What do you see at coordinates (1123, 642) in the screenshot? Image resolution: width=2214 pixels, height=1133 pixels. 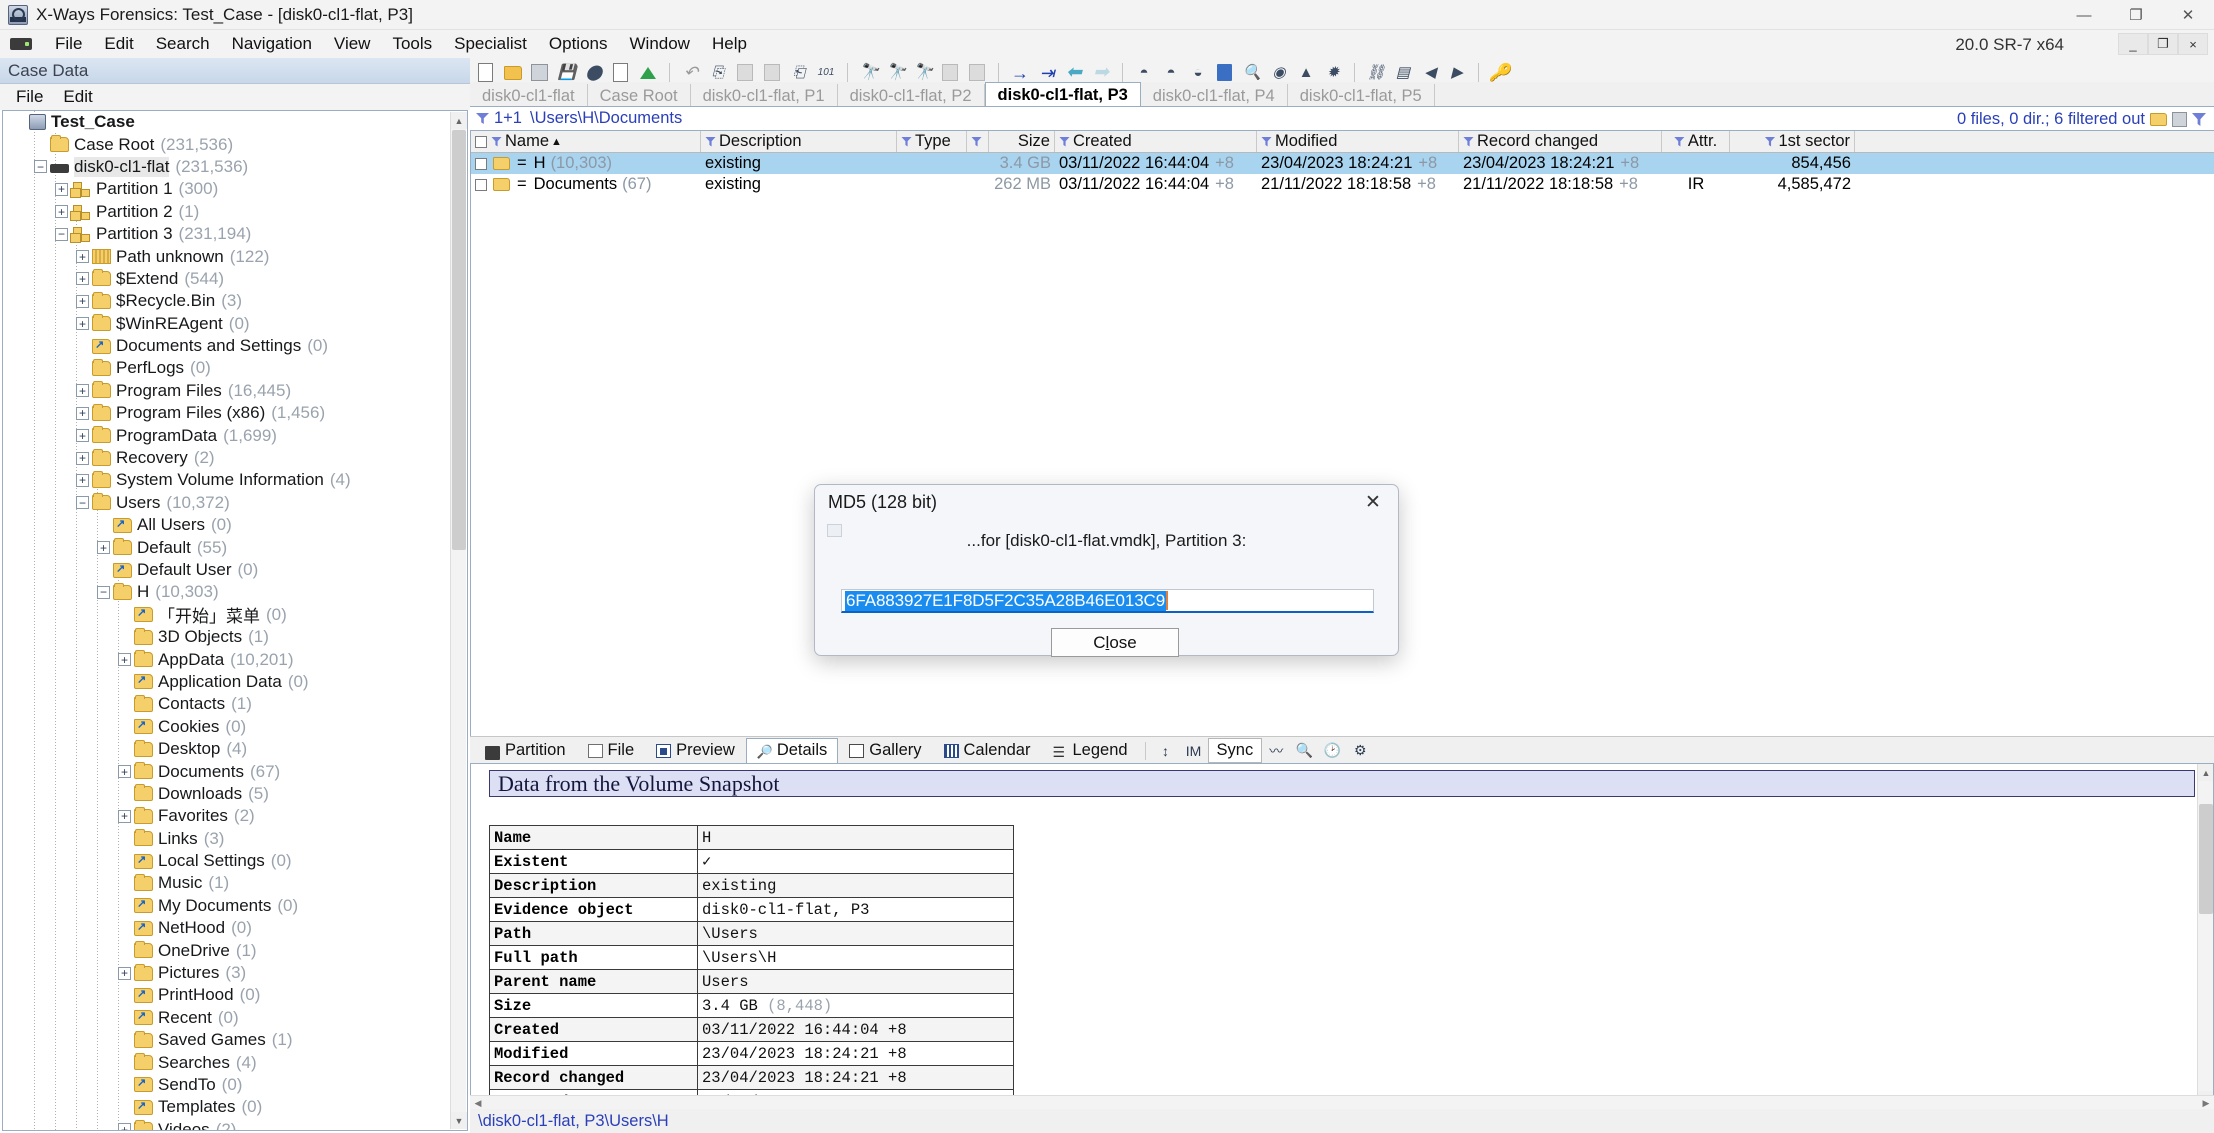 I see `close-button-post: ose` at bounding box center [1123, 642].